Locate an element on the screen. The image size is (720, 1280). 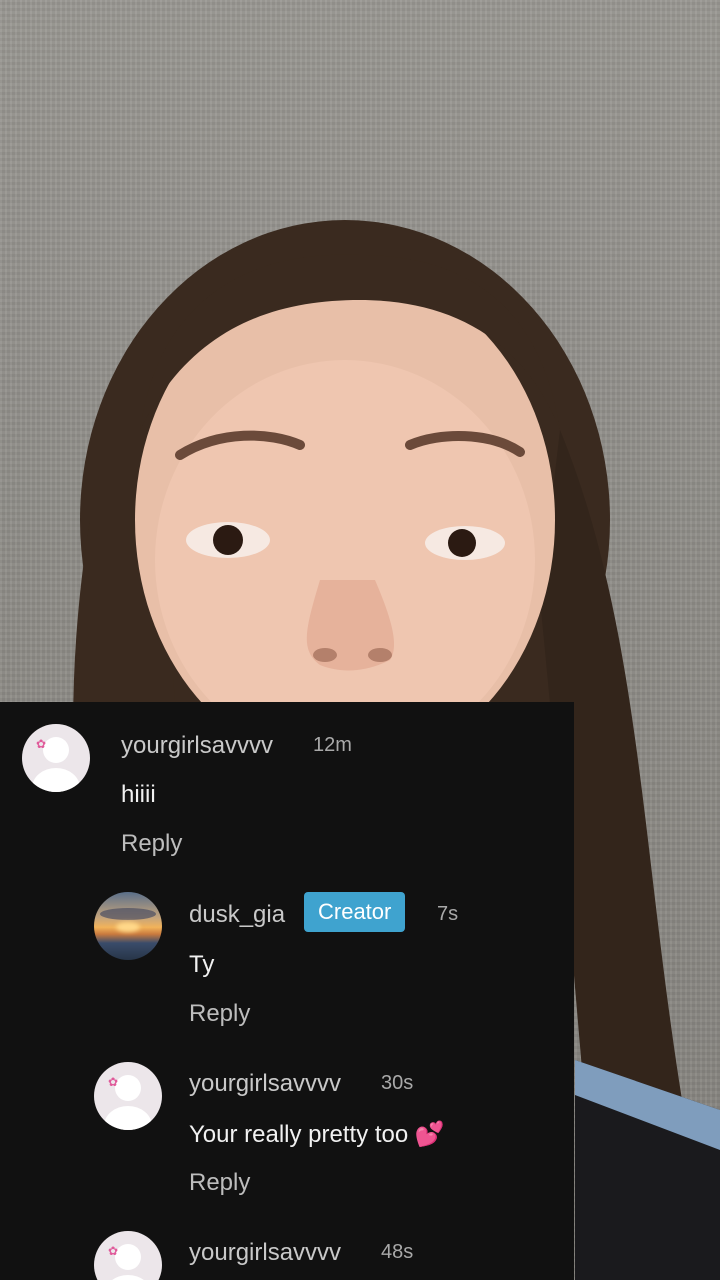
creator-avatar is located at coordinates (128, 926).